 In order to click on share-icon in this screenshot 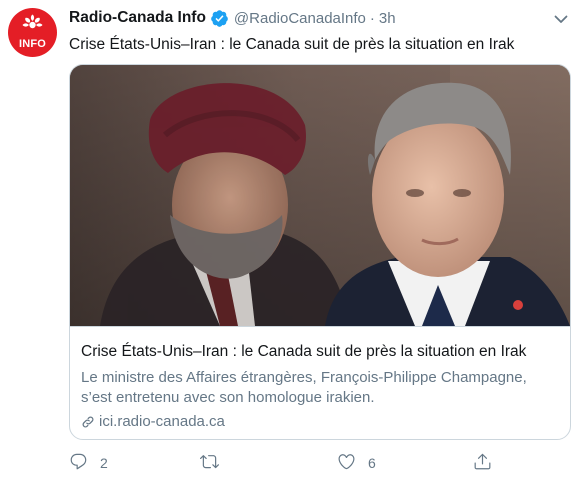, I will do `click(482, 463)`.